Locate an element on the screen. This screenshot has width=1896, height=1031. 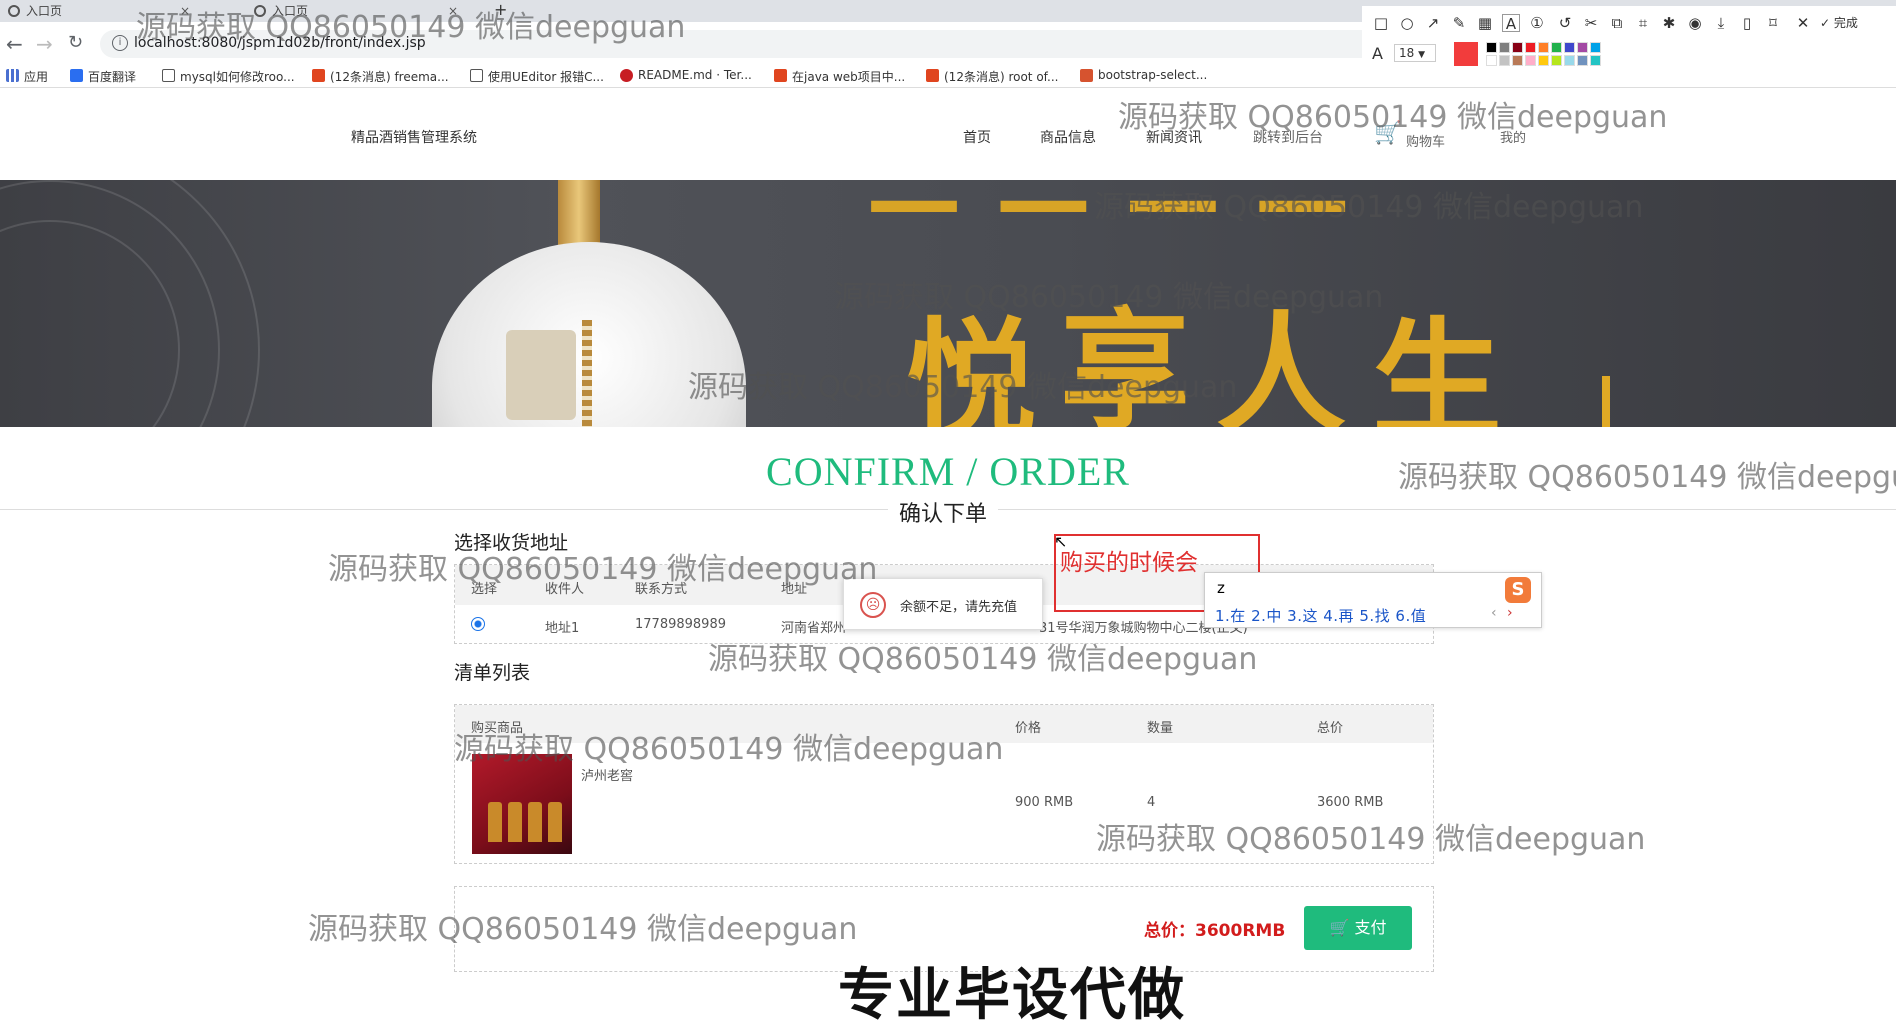
product-price: 900 RMB is located at coordinates (1044, 802).